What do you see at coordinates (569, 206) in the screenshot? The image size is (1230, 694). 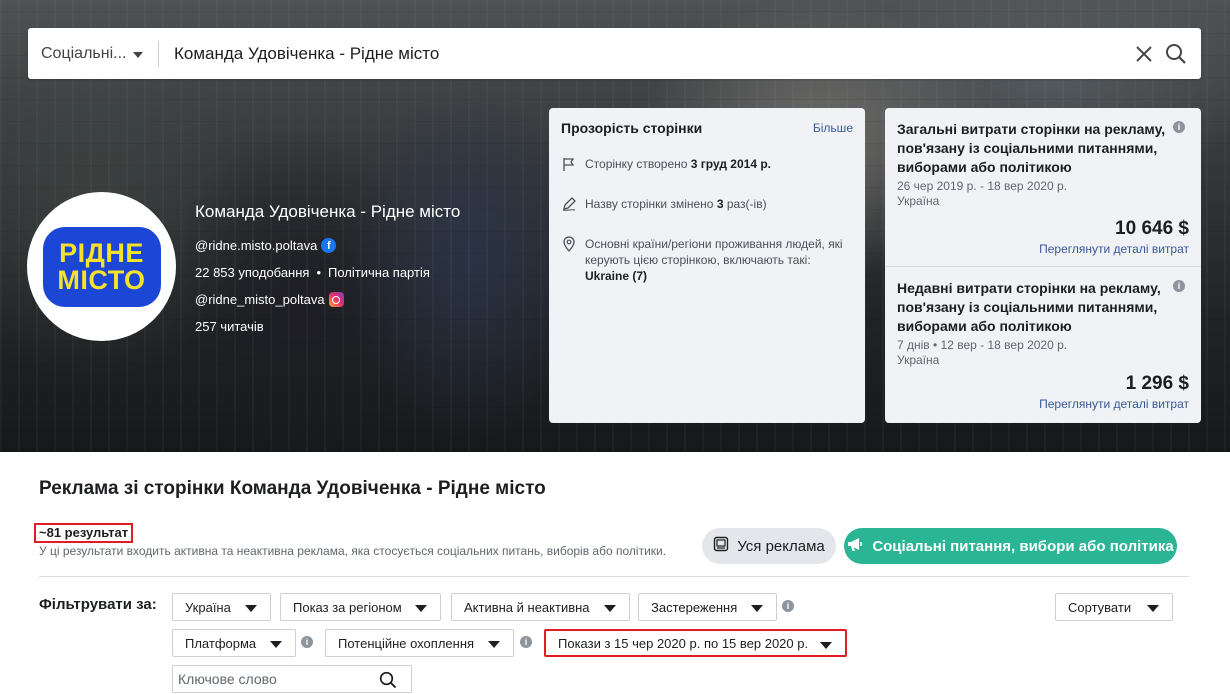 I see `pencil-icon` at bounding box center [569, 206].